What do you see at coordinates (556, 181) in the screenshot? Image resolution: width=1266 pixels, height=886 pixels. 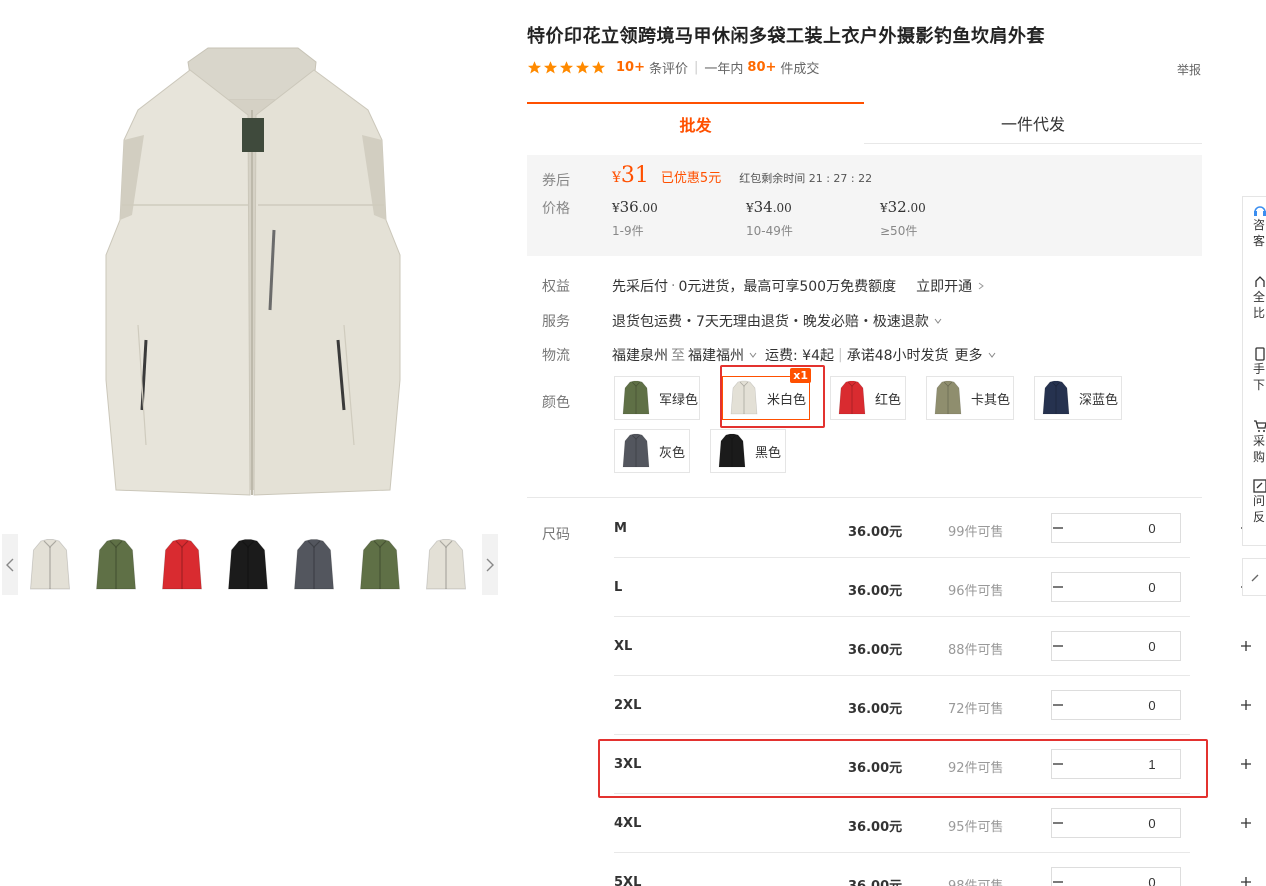 I see `coupon-label: 券后` at bounding box center [556, 181].